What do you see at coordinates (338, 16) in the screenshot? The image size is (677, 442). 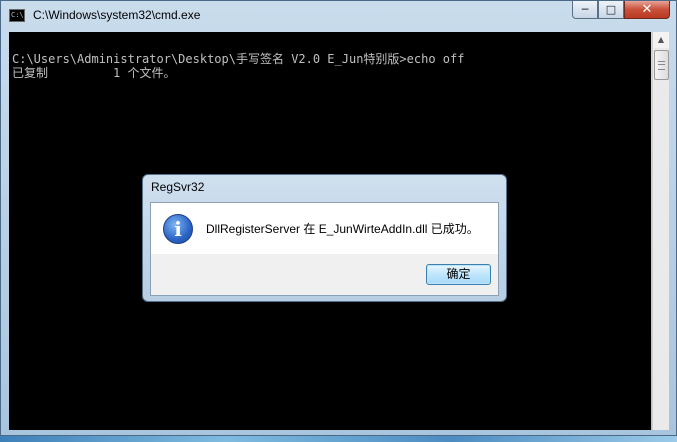 I see `cmd-titlebar: C:\ C:\Windows\system32\cmd.exe ─ □ ✕` at bounding box center [338, 16].